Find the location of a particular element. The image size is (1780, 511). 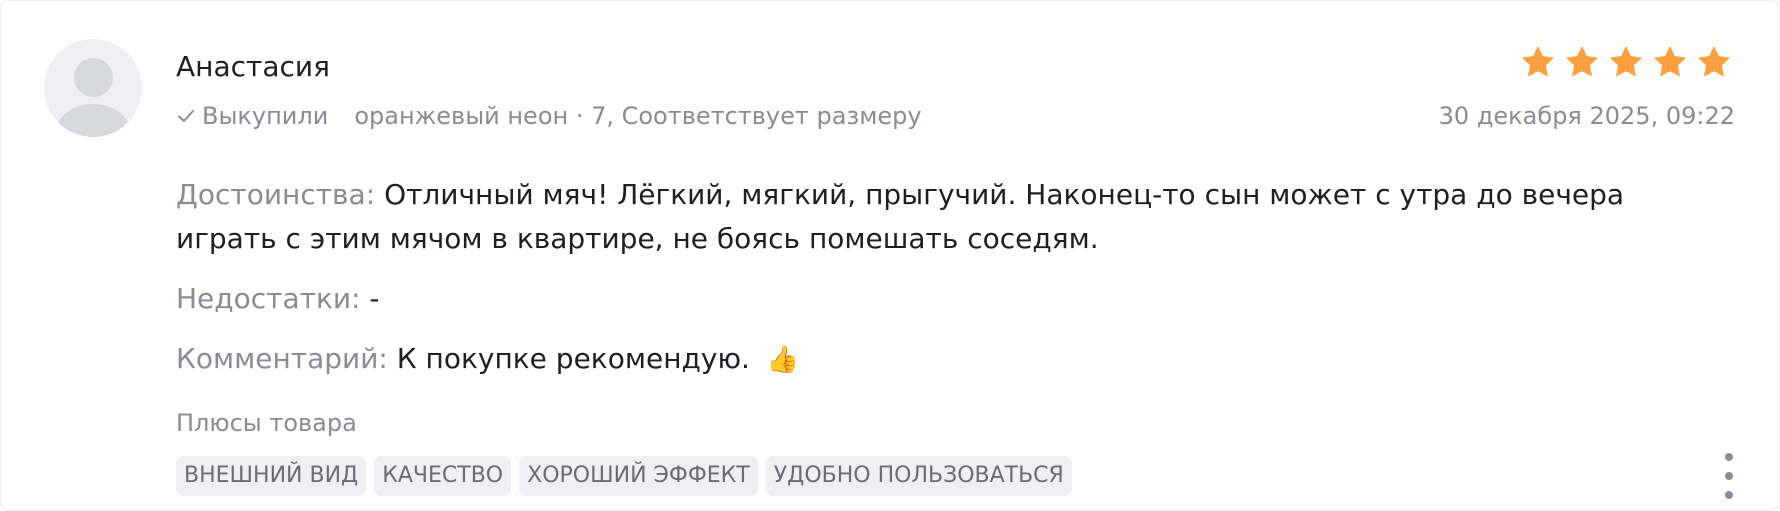

thumbs-up-icon: 👍 is located at coordinates (783, 360).